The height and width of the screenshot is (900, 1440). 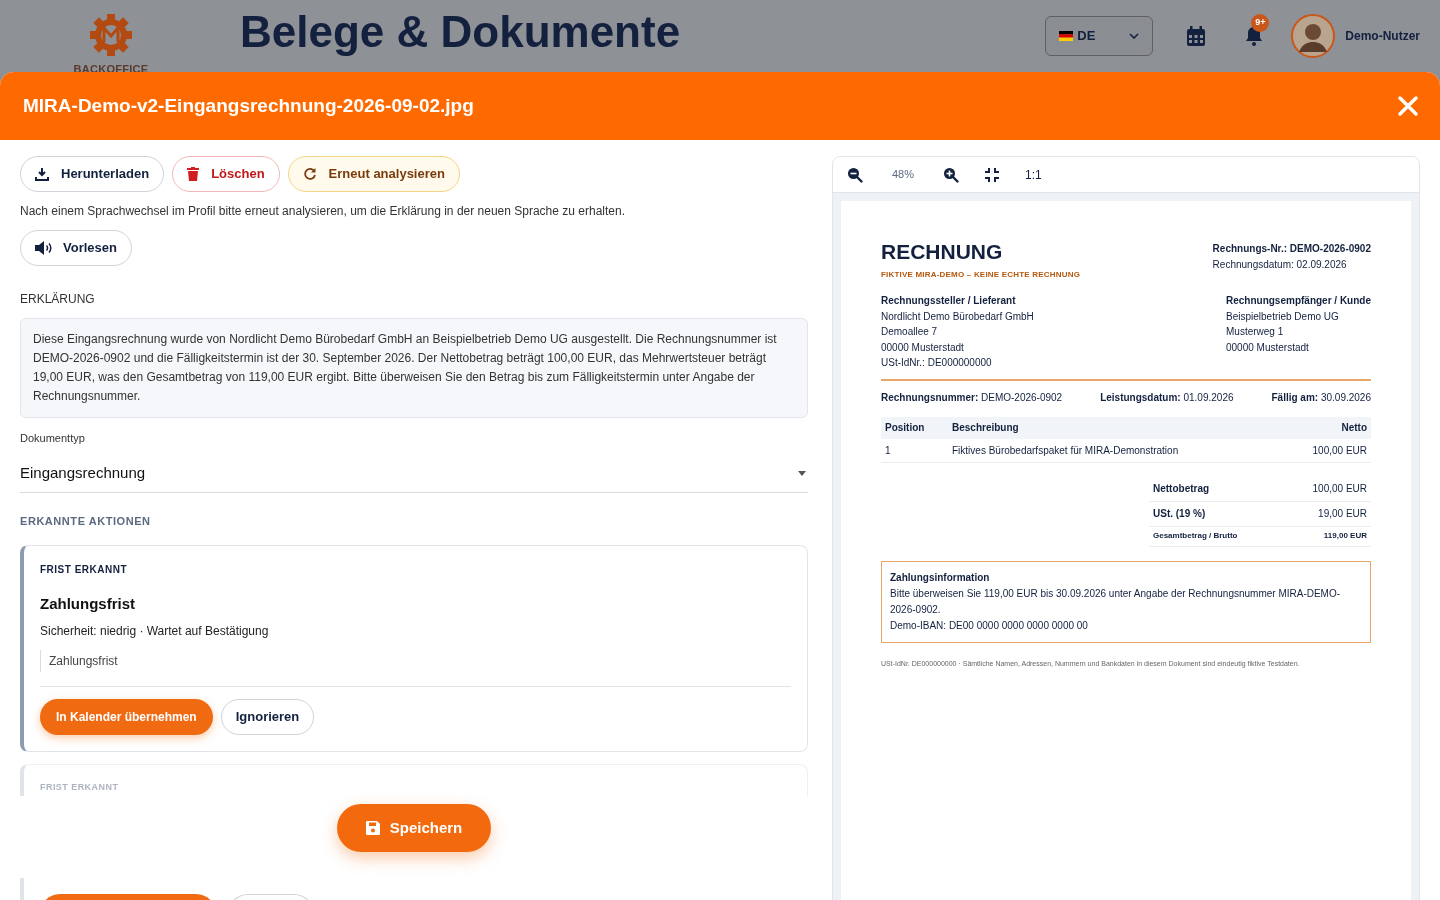 What do you see at coordinates (1280, 265) in the screenshot?
I see `invoice-date: Rechnungsdatum: 02.09.2026` at bounding box center [1280, 265].